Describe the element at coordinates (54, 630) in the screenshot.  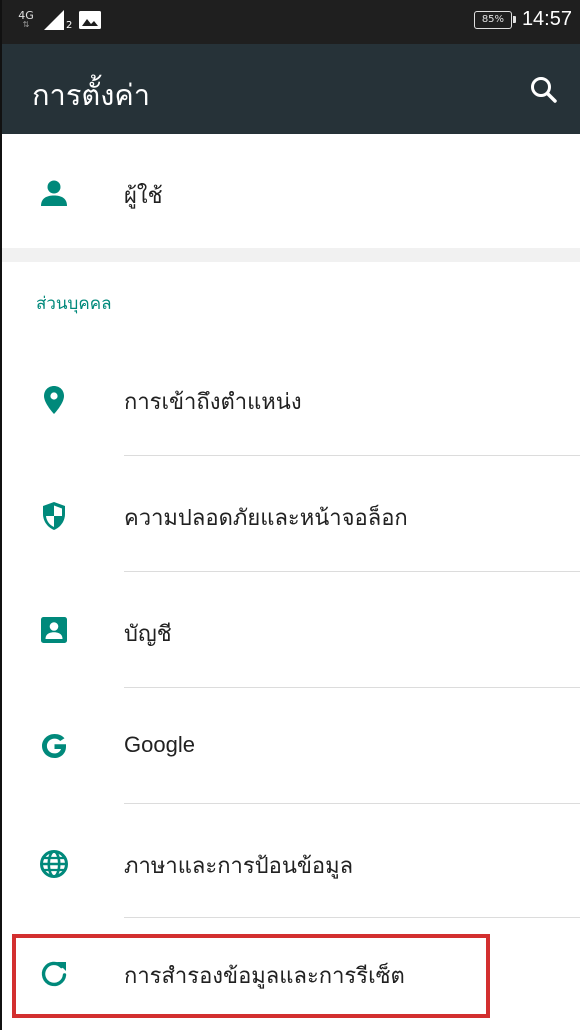
I see `account-box-icon` at that location.